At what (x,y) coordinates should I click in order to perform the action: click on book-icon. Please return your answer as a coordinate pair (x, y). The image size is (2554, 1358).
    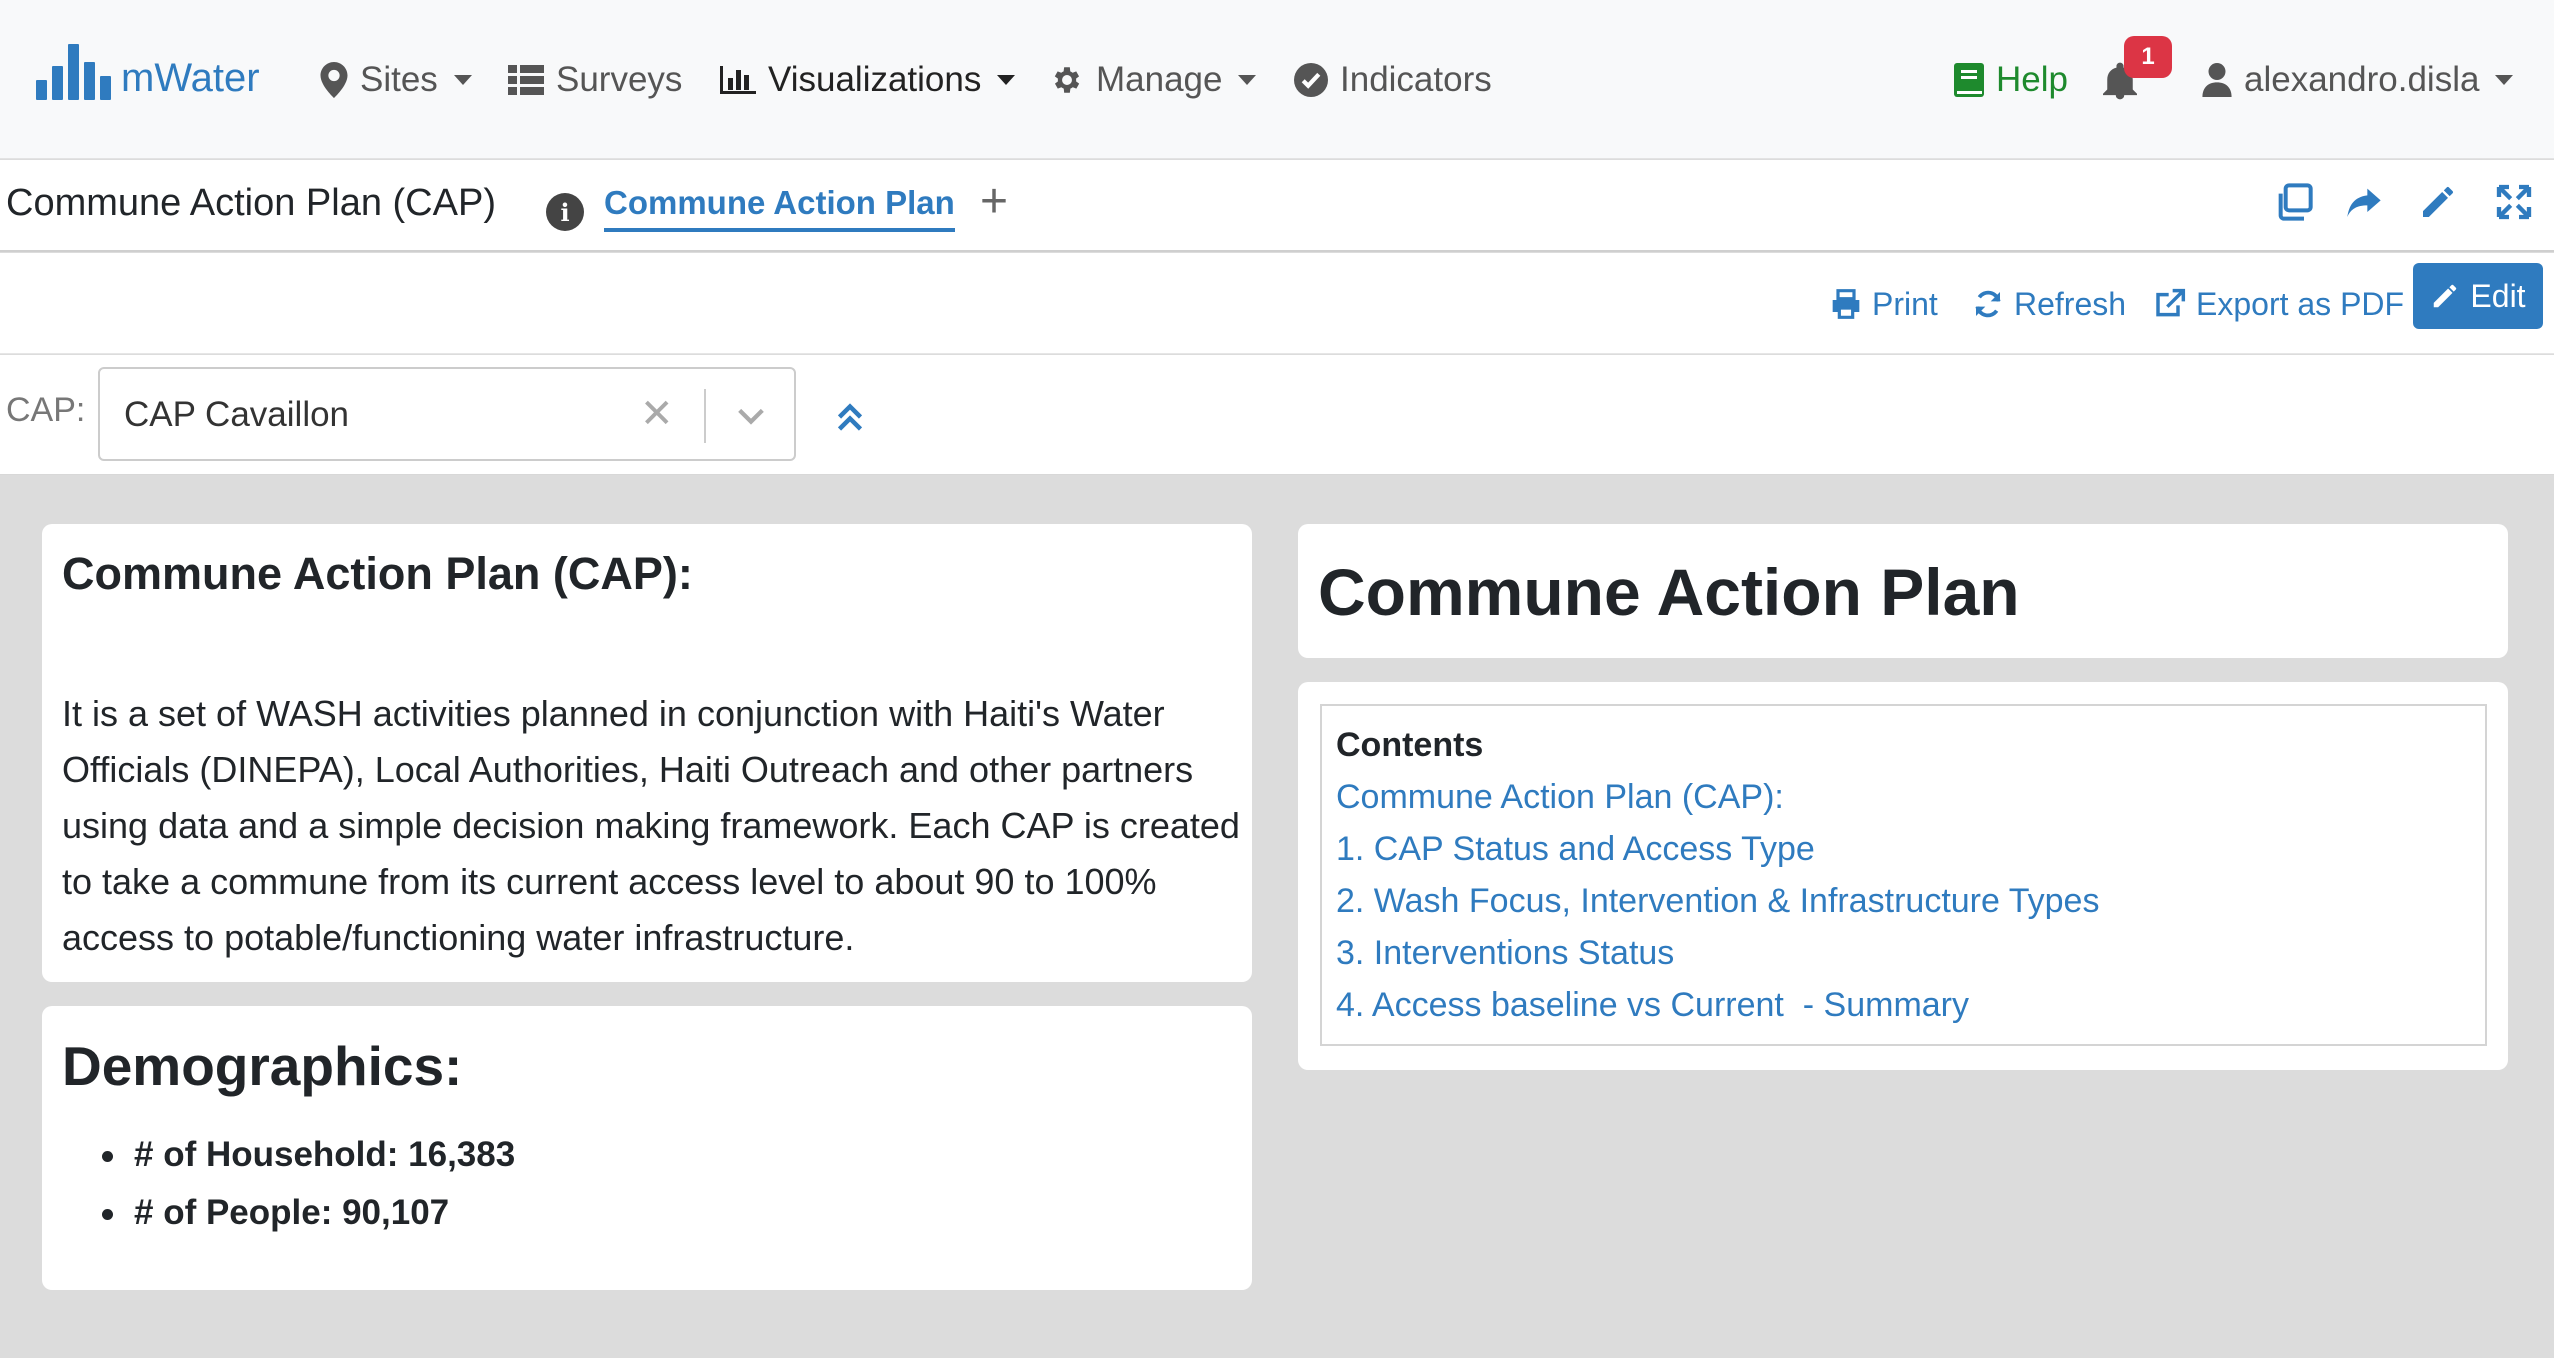
    Looking at the image, I should click on (1969, 80).